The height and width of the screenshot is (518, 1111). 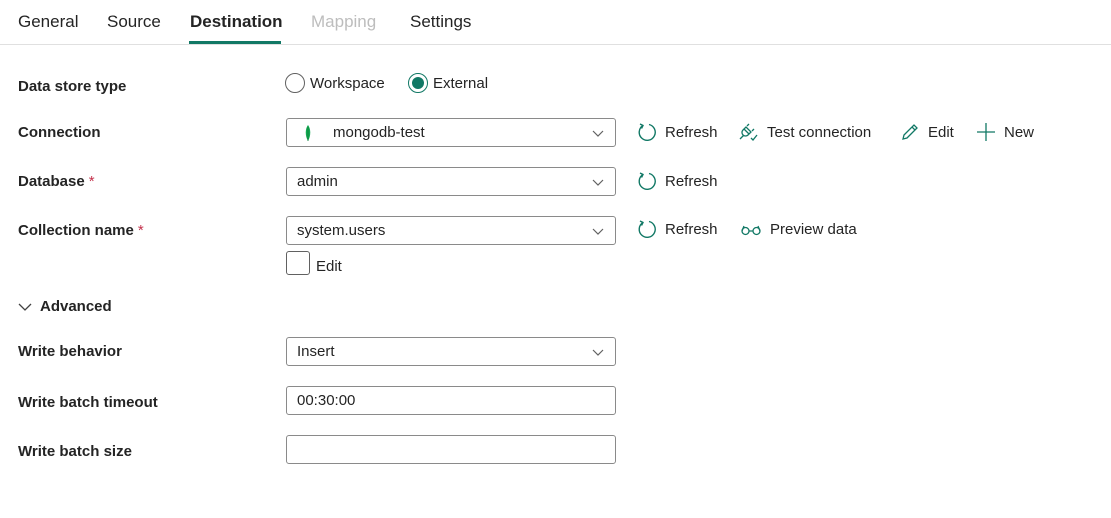 I want to click on test-connection-label: Test connection, so click(x=819, y=132).